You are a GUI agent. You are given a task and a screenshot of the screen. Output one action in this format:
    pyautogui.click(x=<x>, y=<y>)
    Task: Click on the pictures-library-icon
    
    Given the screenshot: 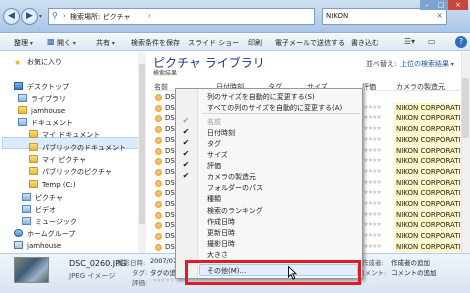 What is the action you would take?
    pyautogui.click(x=26, y=197)
    